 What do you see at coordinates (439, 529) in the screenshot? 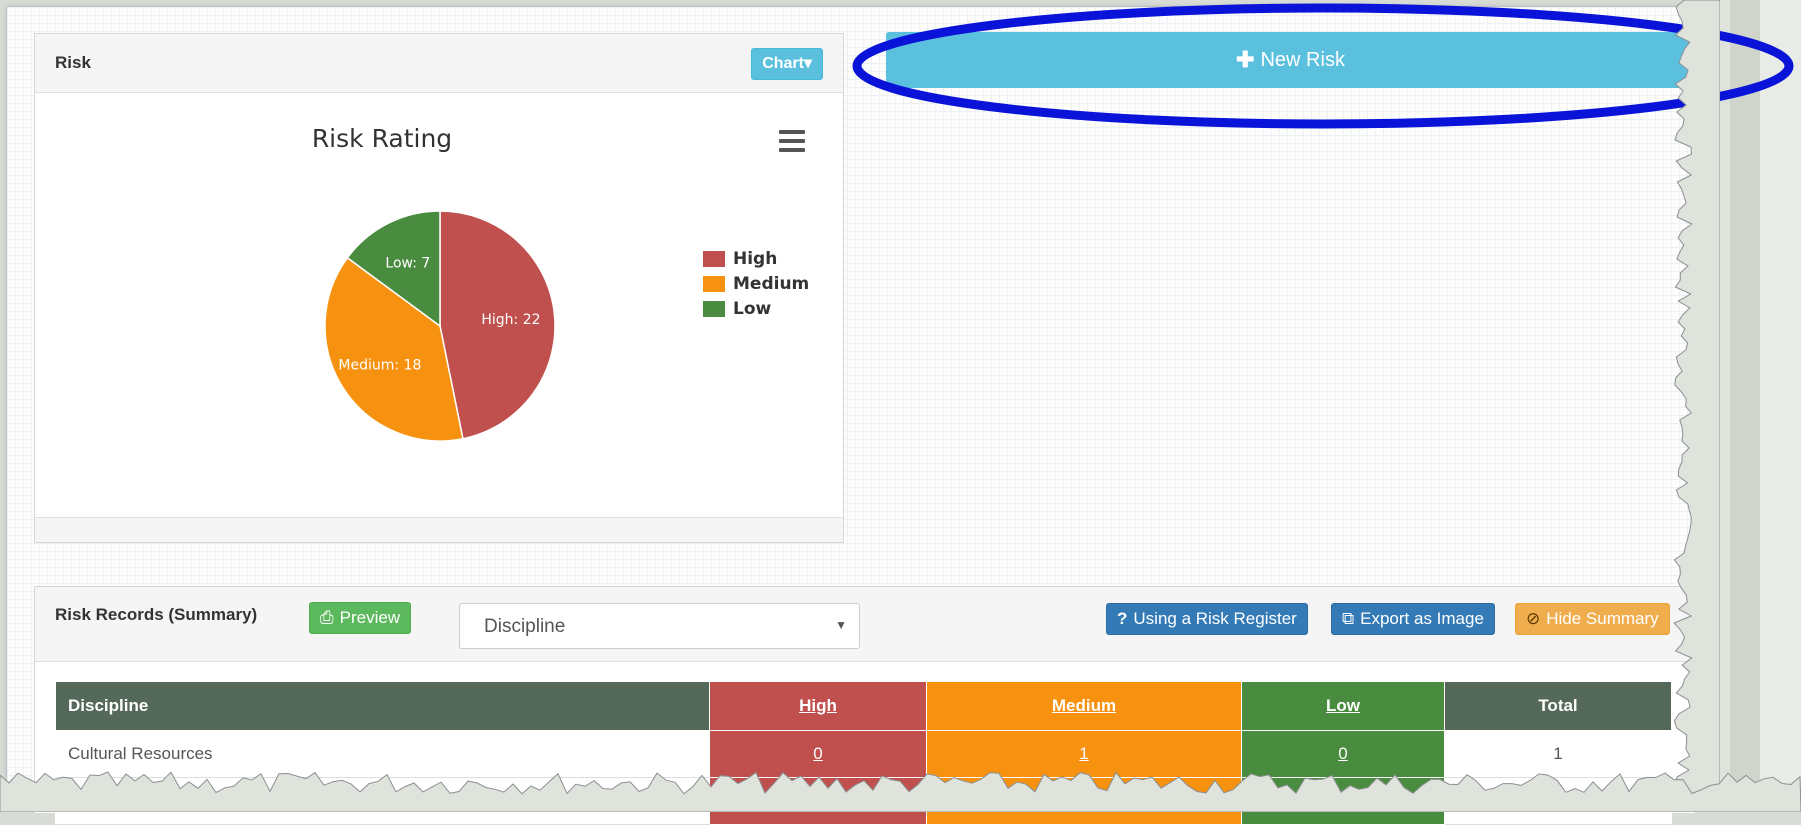
I see `risk-panel-footer` at bounding box center [439, 529].